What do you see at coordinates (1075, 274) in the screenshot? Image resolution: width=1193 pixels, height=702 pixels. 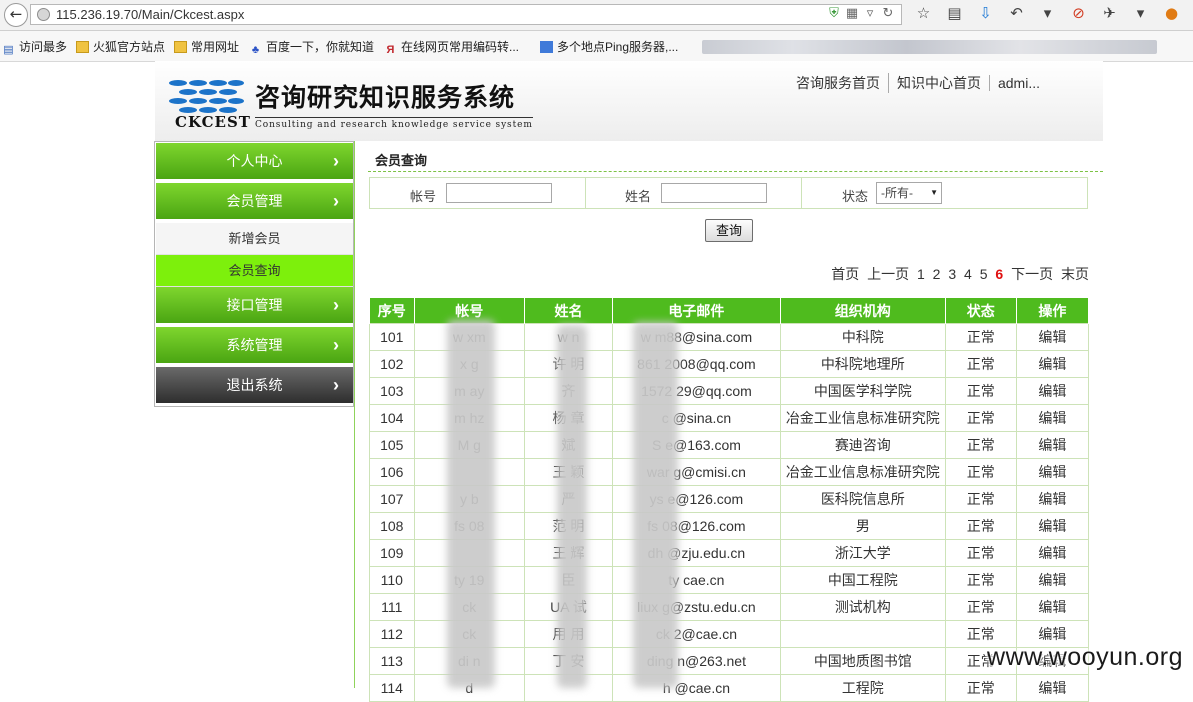 I see `pager-last: 末页` at bounding box center [1075, 274].